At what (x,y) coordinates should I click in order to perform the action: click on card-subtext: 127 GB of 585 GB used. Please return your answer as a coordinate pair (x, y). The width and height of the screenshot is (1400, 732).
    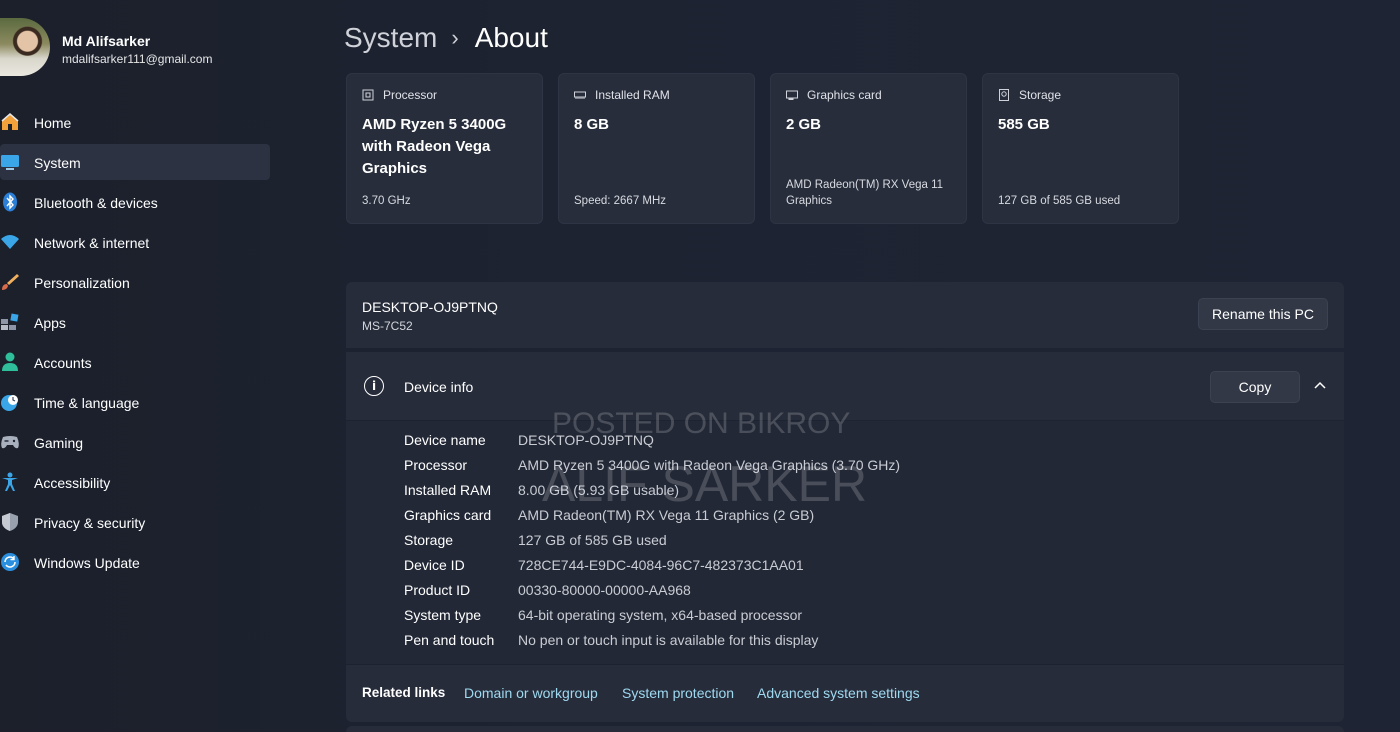
    Looking at the image, I should click on (1059, 201).